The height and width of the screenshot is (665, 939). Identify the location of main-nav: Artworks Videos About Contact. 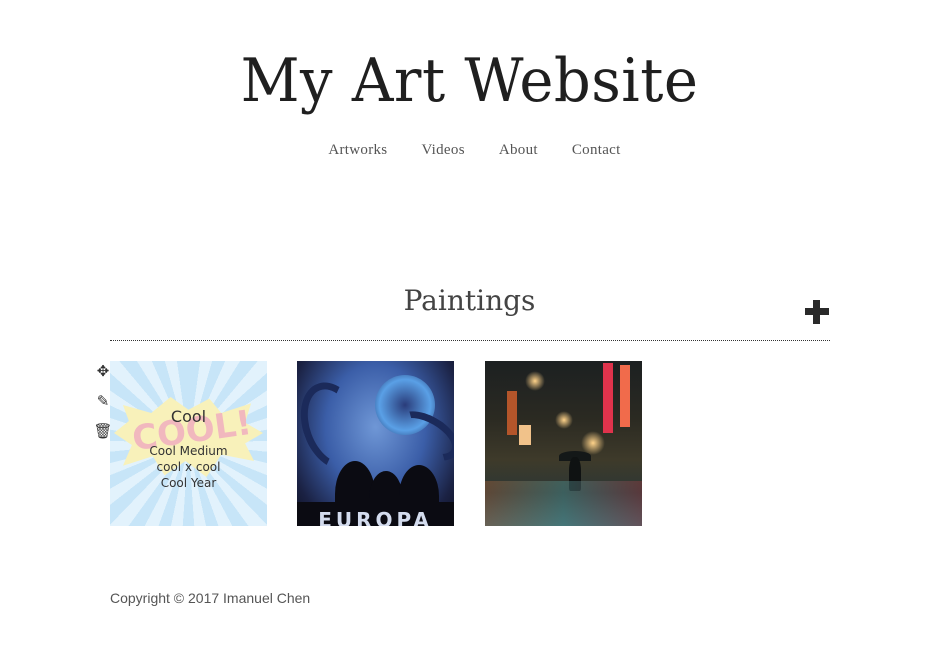
(469, 150).